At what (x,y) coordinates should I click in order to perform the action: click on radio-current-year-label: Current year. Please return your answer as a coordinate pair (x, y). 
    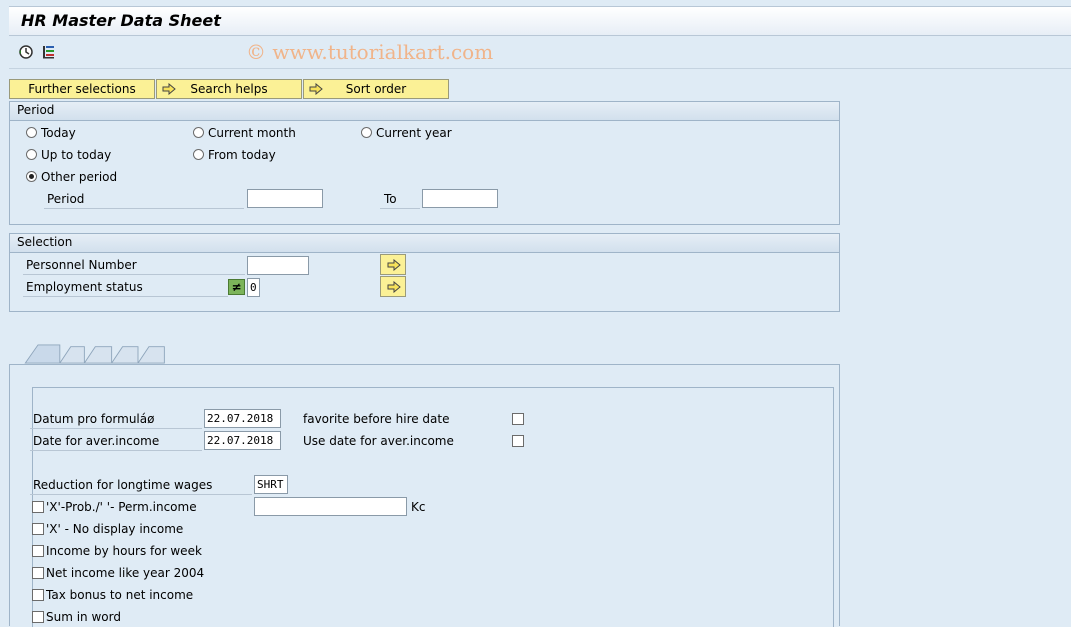
    Looking at the image, I should click on (414, 133).